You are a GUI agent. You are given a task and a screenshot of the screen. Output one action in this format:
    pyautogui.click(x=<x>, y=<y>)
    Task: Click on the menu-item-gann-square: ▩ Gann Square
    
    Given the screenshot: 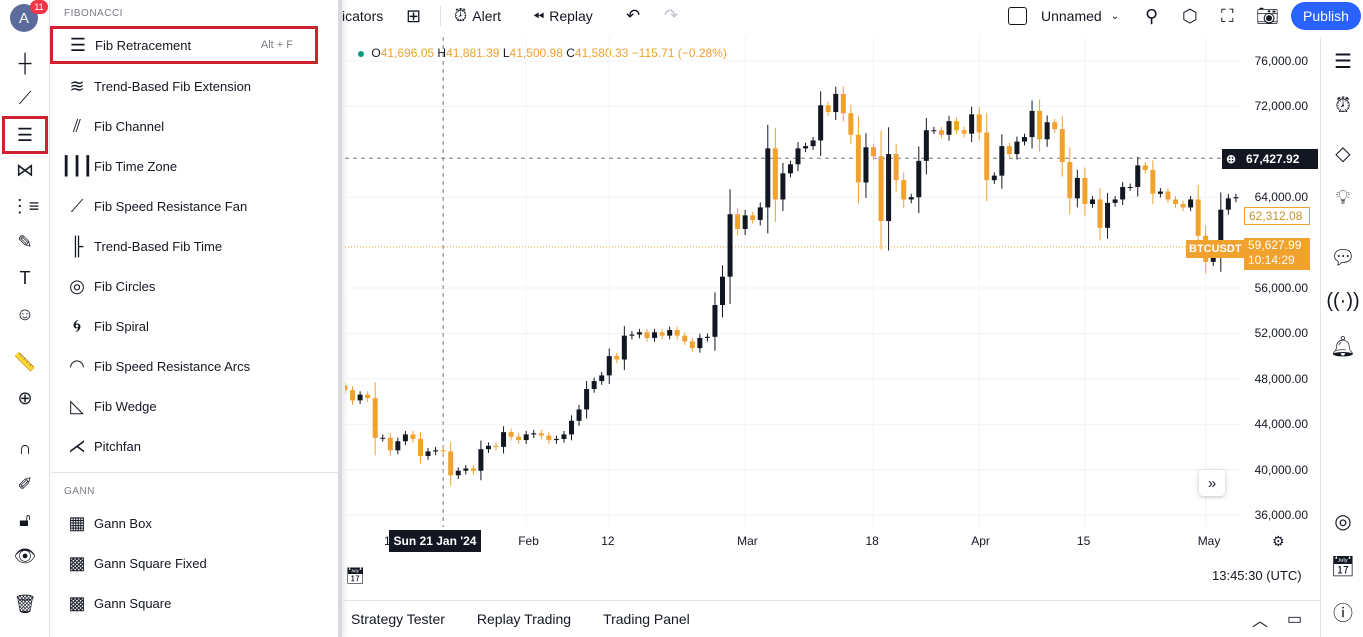 What is the action you would take?
    pyautogui.click(x=195, y=603)
    